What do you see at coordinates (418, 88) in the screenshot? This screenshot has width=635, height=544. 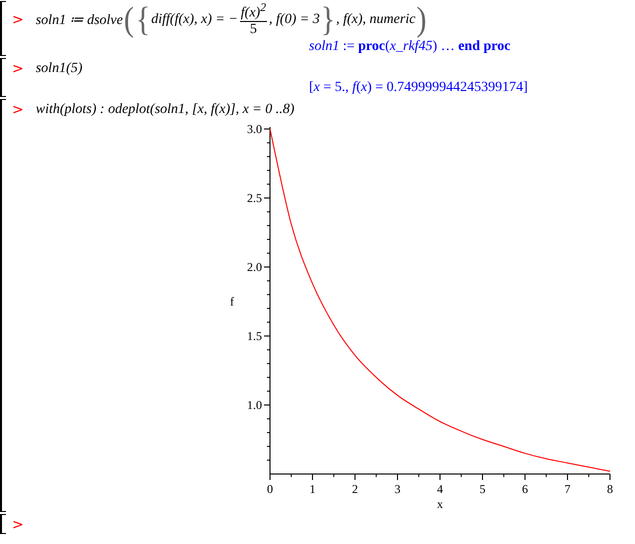 I see `output-text: [x = 5., f(x) = 0.749999944245399174]` at bounding box center [418, 88].